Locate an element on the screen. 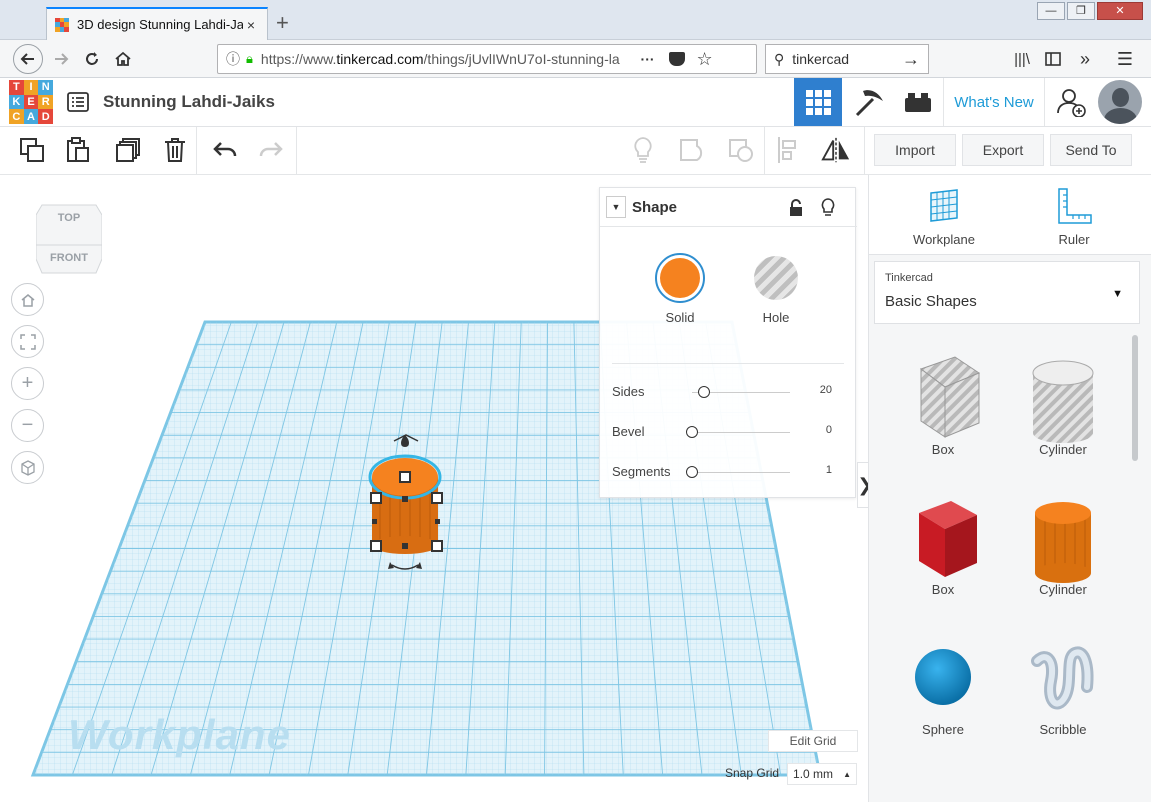 Image resolution: width=1151 pixels, height=802 pixels. library-dropdown: Tinkercad Basic Shapes ▼ is located at coordinates (1007, 292).